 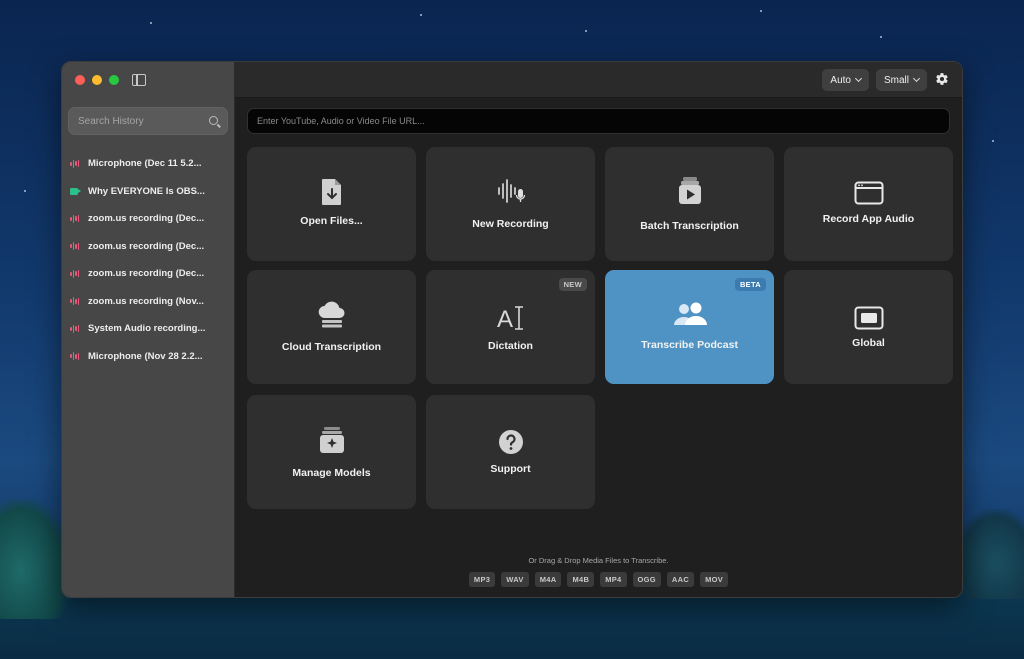 What do you see at coordinates (548, 579) in the screenshot?
I see `format-badge: M4A` at bounding box center [548, 579].